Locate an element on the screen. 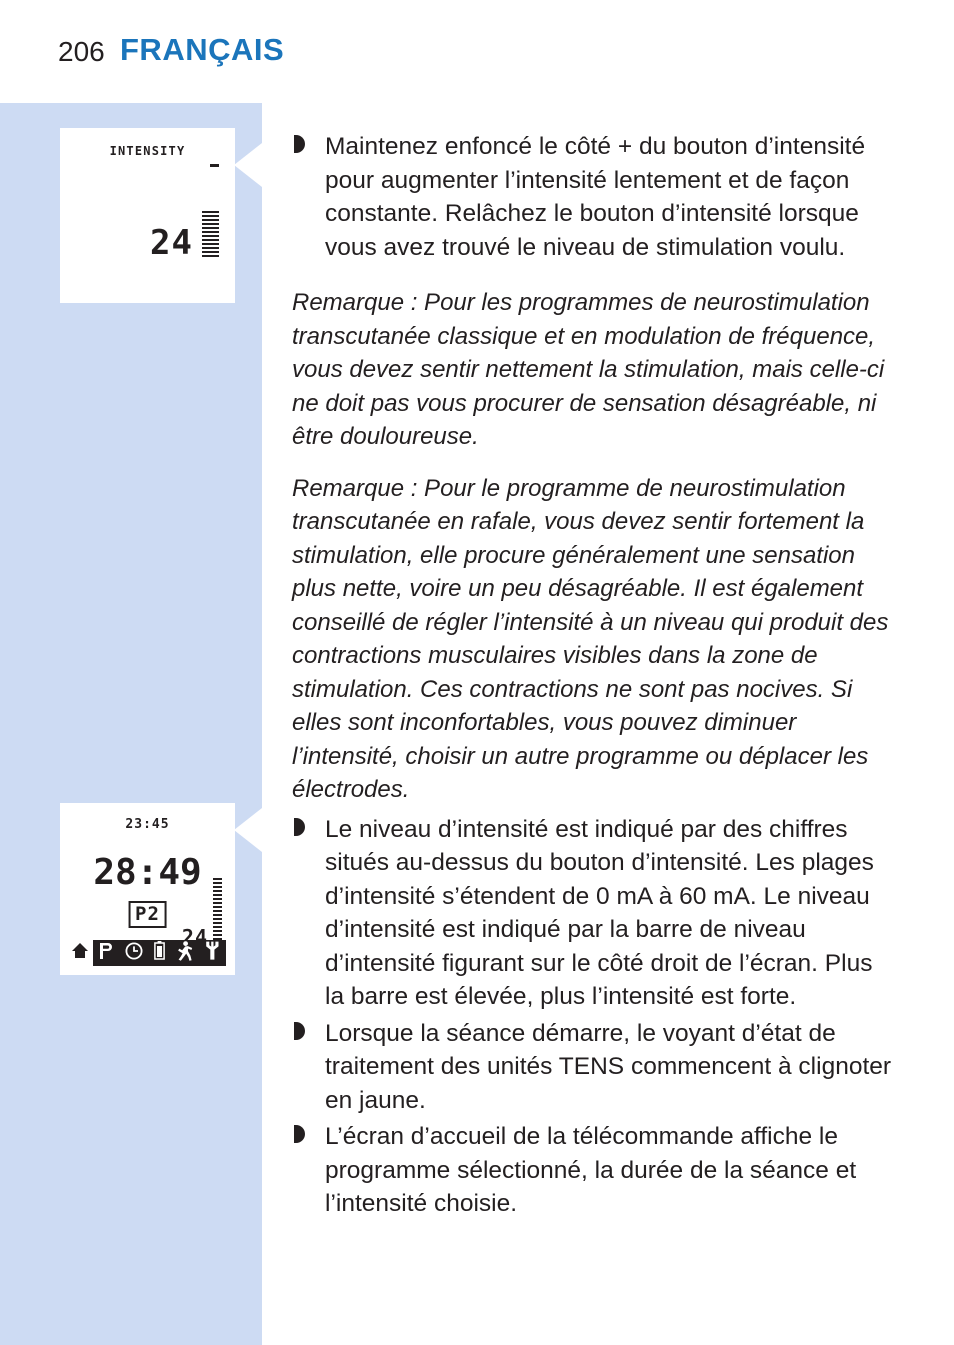 The image size is (954, 1345). device-screen-home: 23:45 28:49 P2 24 is located at coordinates (147, 889).